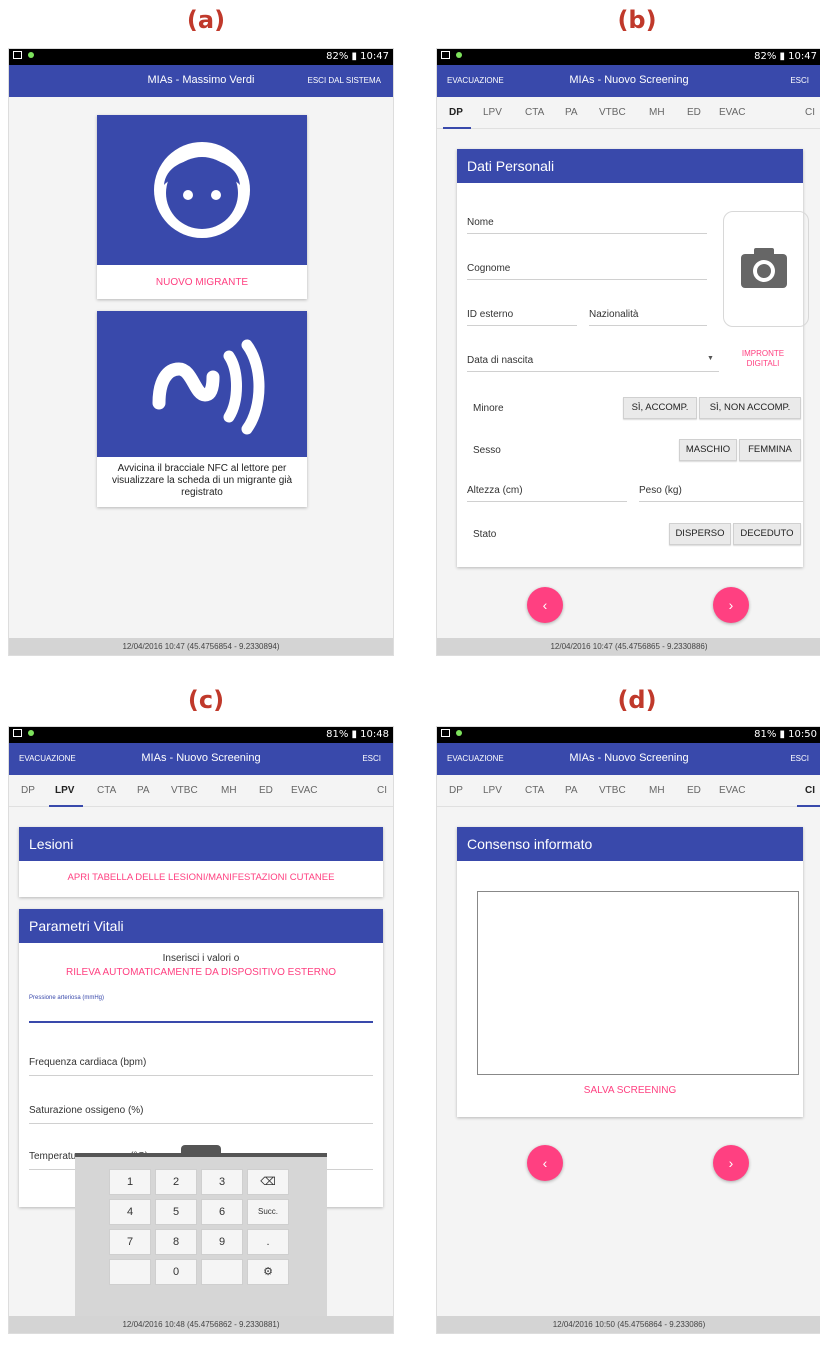 The width and height of the screenshot is (820, 1362). I want to click on key-5: 5, so click(176, 1212).